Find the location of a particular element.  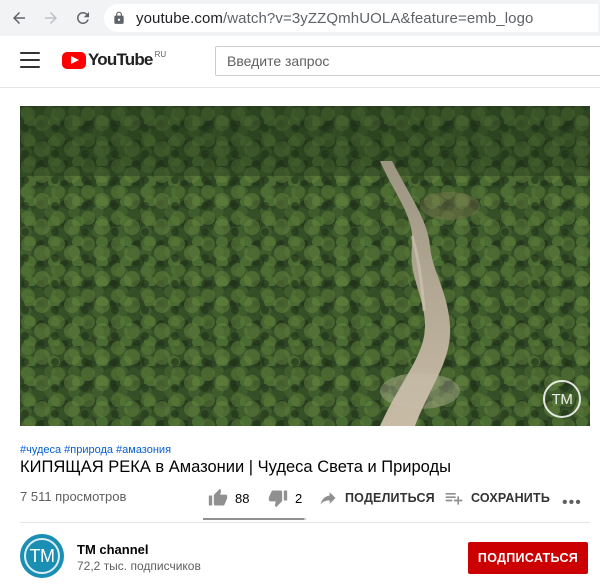

reload-icon is located at coordinates (82, 17).